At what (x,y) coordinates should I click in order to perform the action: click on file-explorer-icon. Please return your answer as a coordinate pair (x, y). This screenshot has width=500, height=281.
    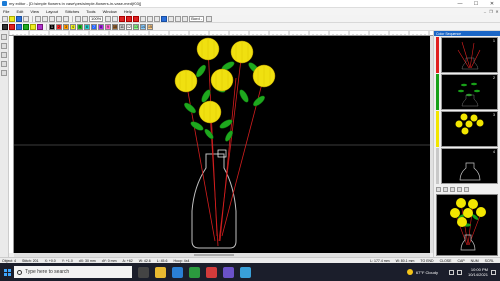
    Looking at the image, I should click on (160, 272).